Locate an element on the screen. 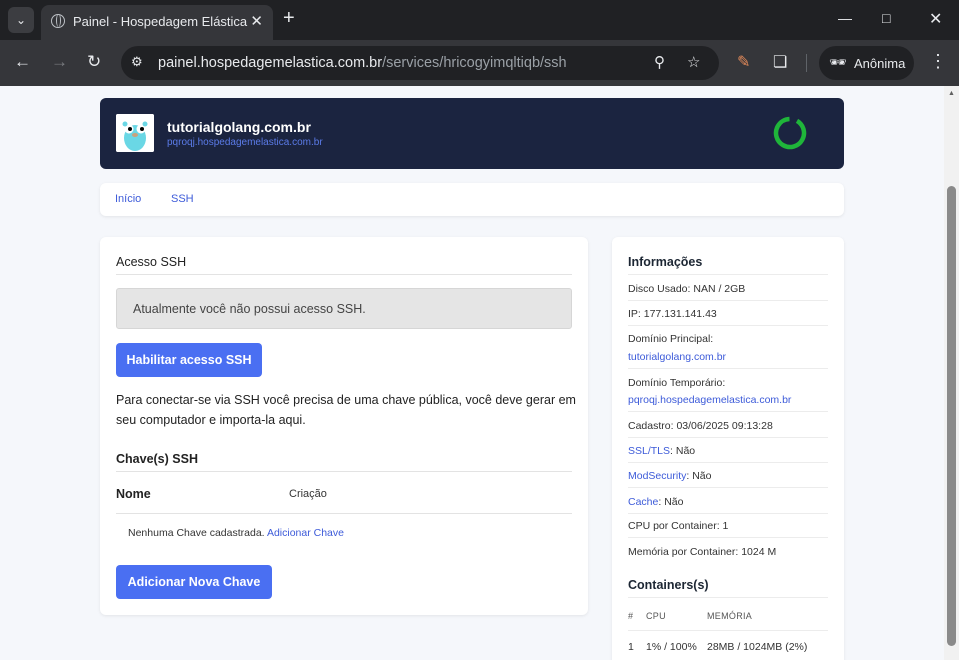 The image size is (959, 660). modsecurity-status: ModSecurity: Não is located at coordinates (669, 476).